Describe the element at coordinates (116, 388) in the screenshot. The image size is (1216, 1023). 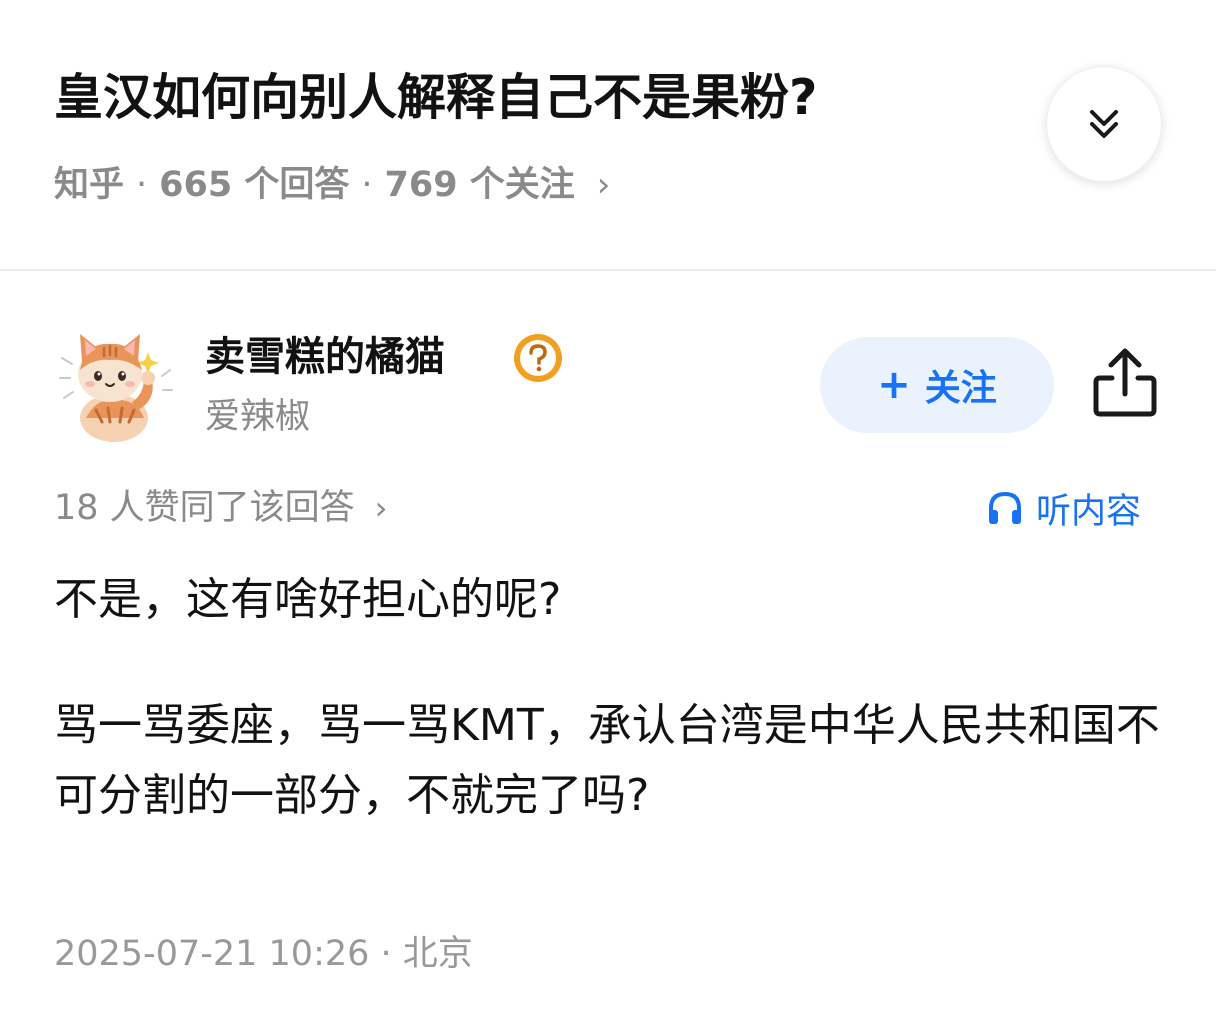
I see `cat-avatar-icon` at that location.